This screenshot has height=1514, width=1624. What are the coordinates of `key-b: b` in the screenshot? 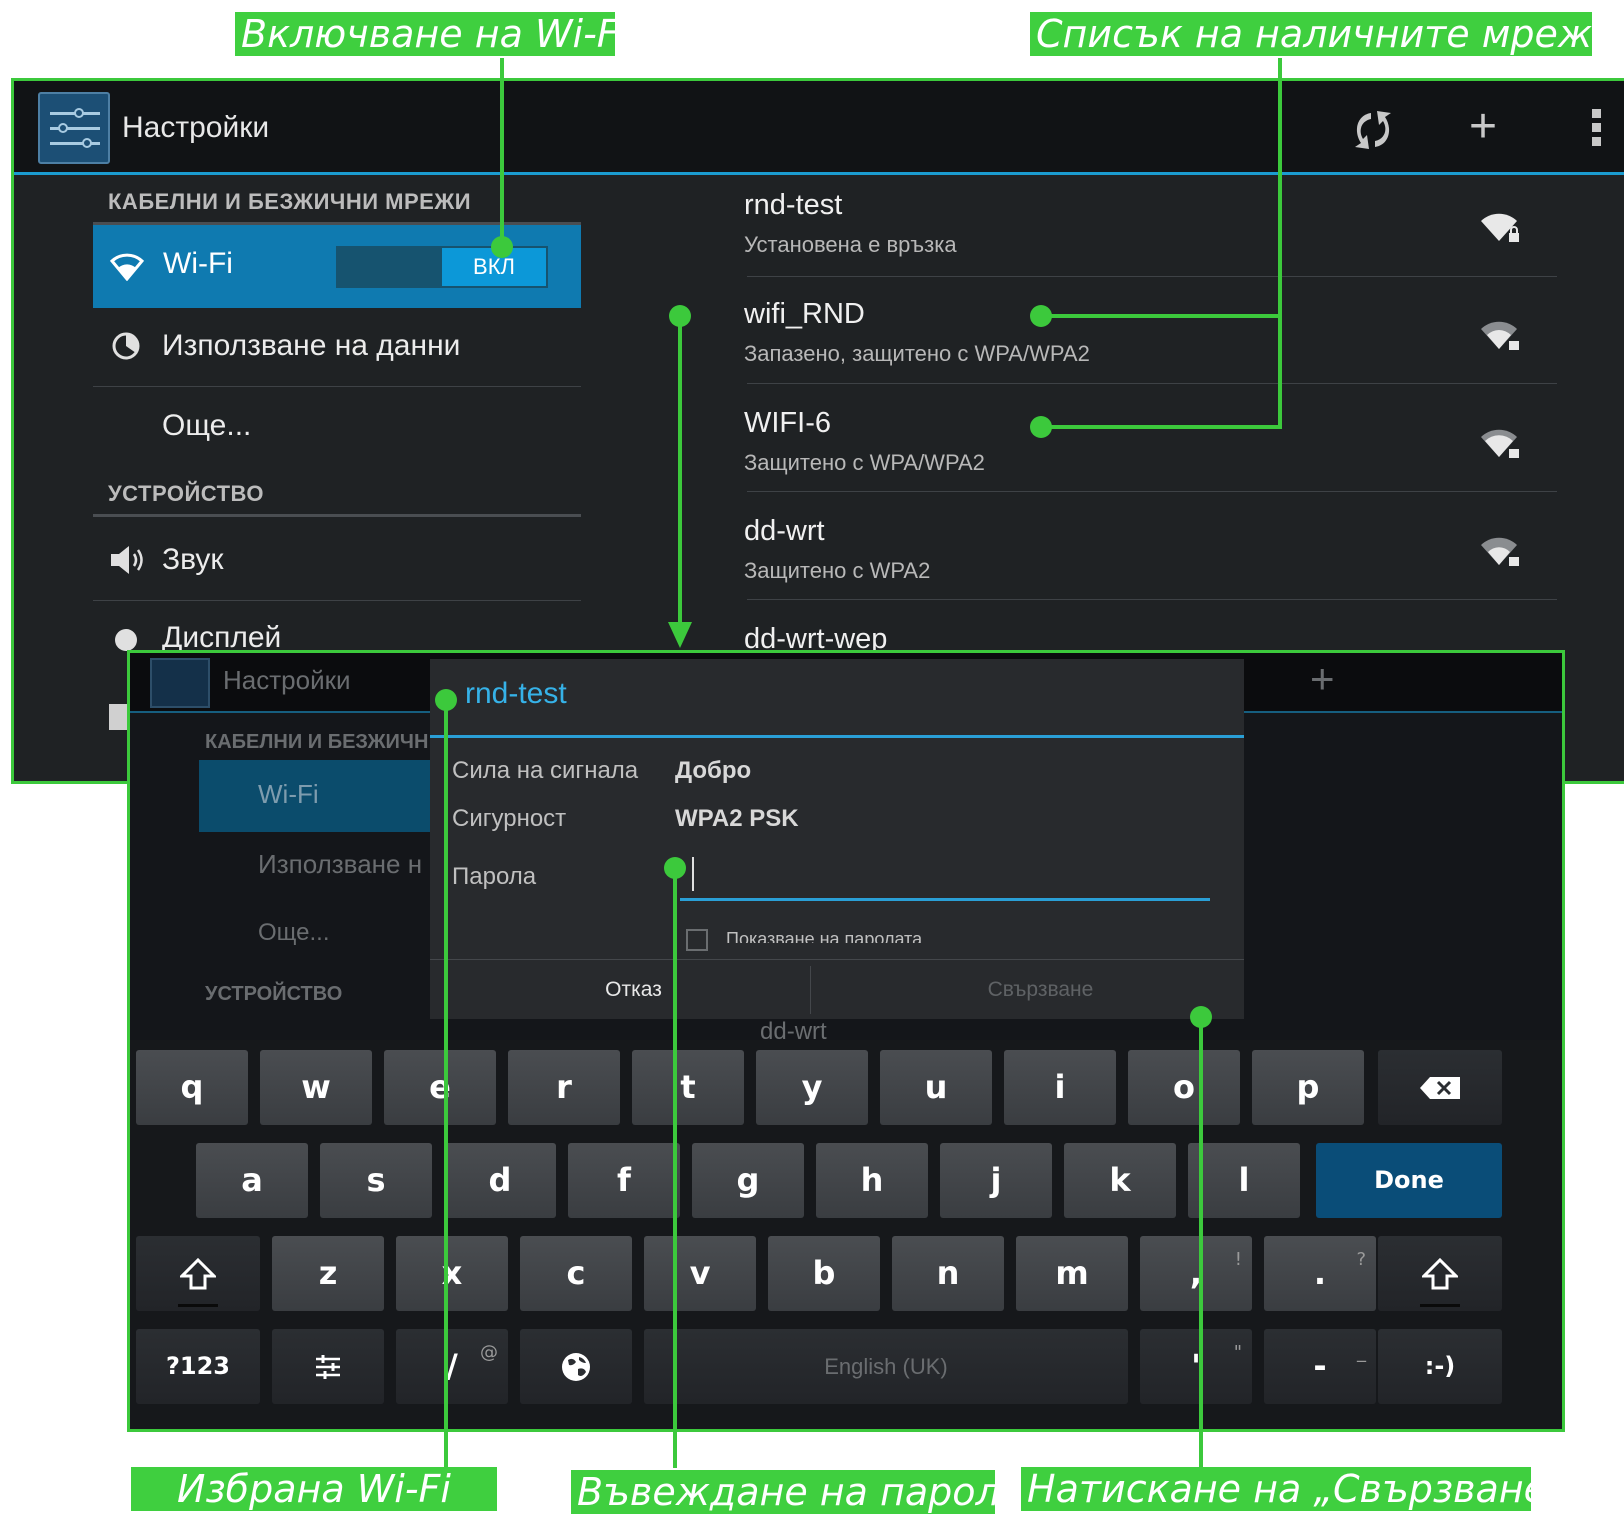 It's located at (824, 1273).